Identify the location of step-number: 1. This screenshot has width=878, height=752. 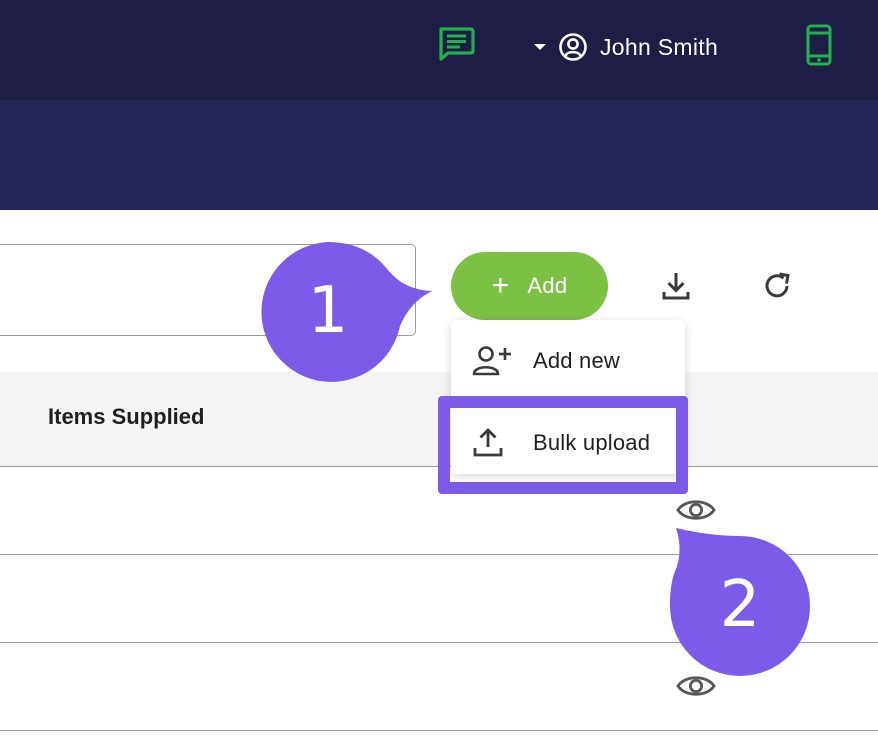
(328, 311).